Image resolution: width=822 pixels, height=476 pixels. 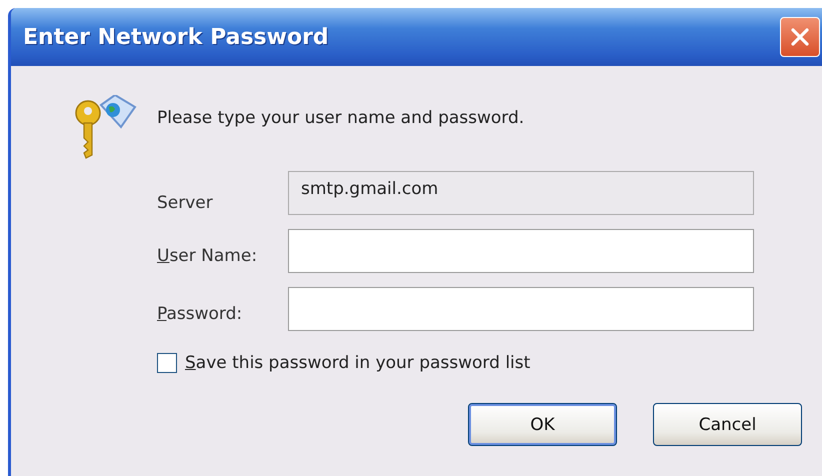 I want to click on field-label: Server, so click(x=185, y=202).